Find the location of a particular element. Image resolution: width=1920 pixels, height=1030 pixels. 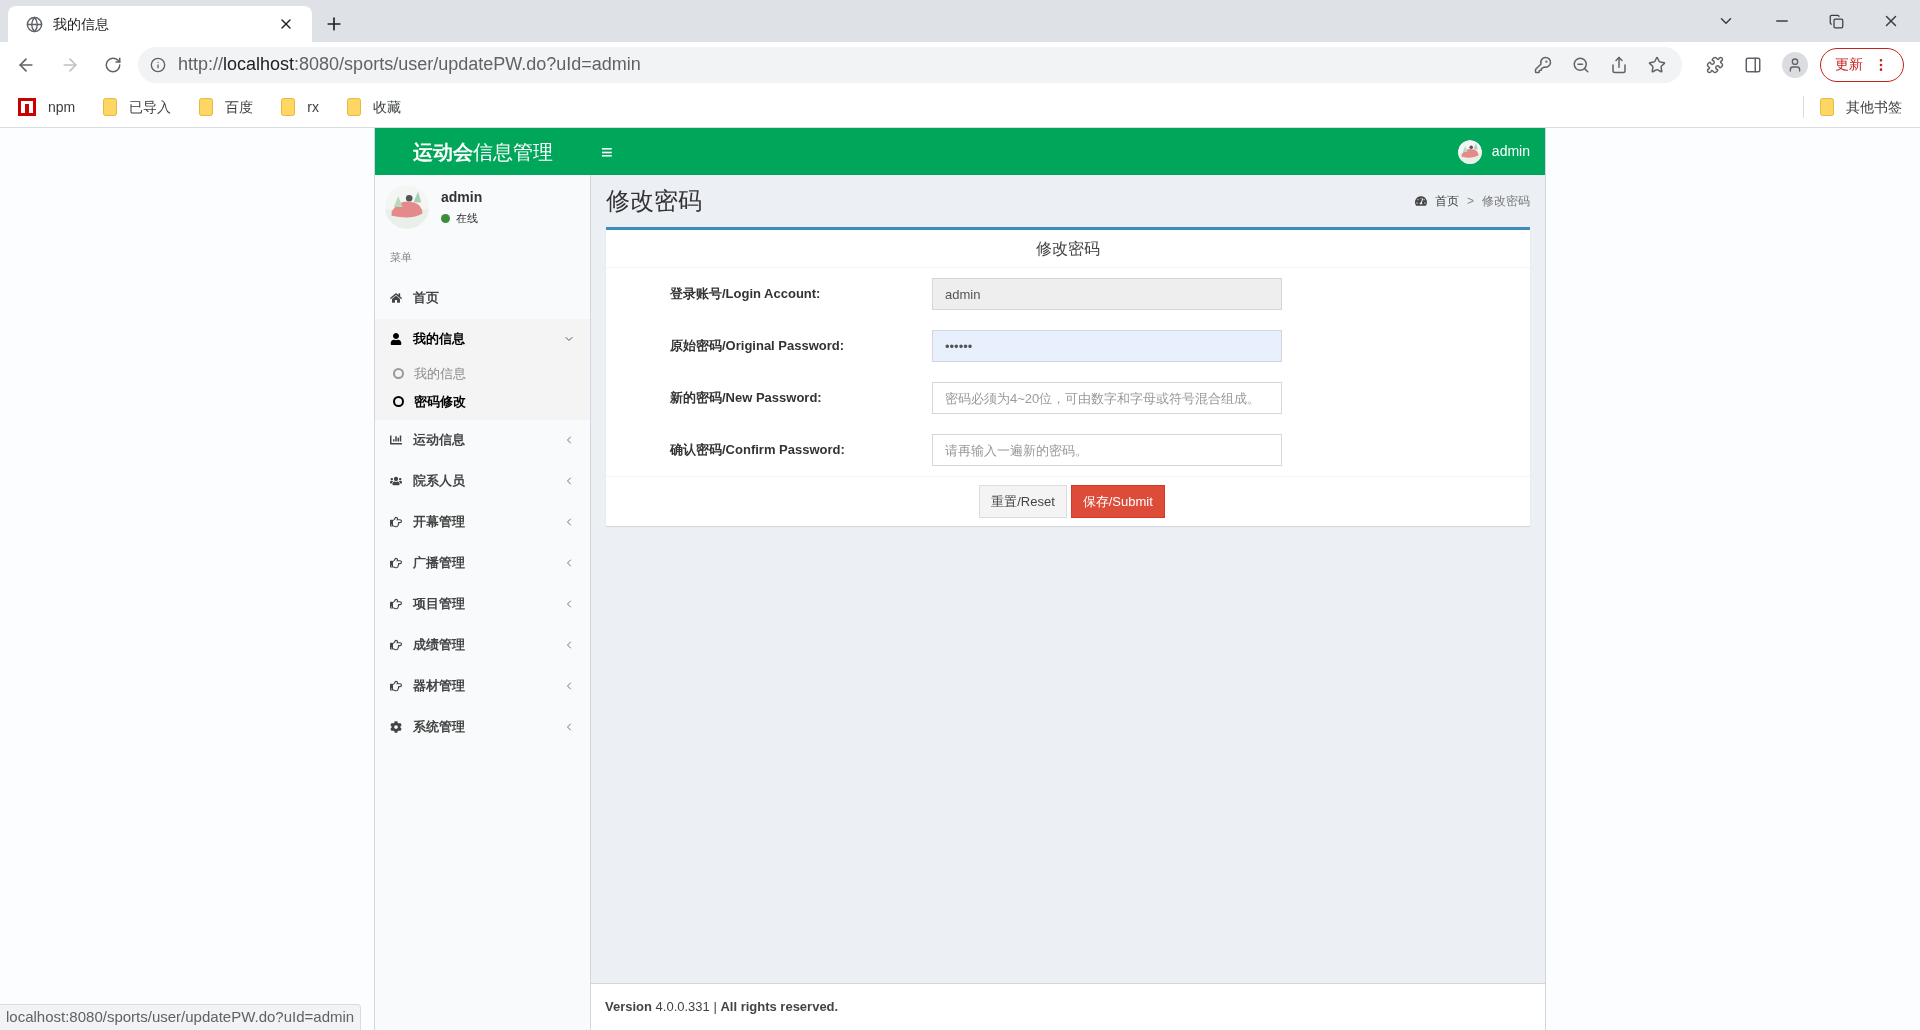

field-label: 确认密码/Confirm Password: is located at coordinates (757, 450).